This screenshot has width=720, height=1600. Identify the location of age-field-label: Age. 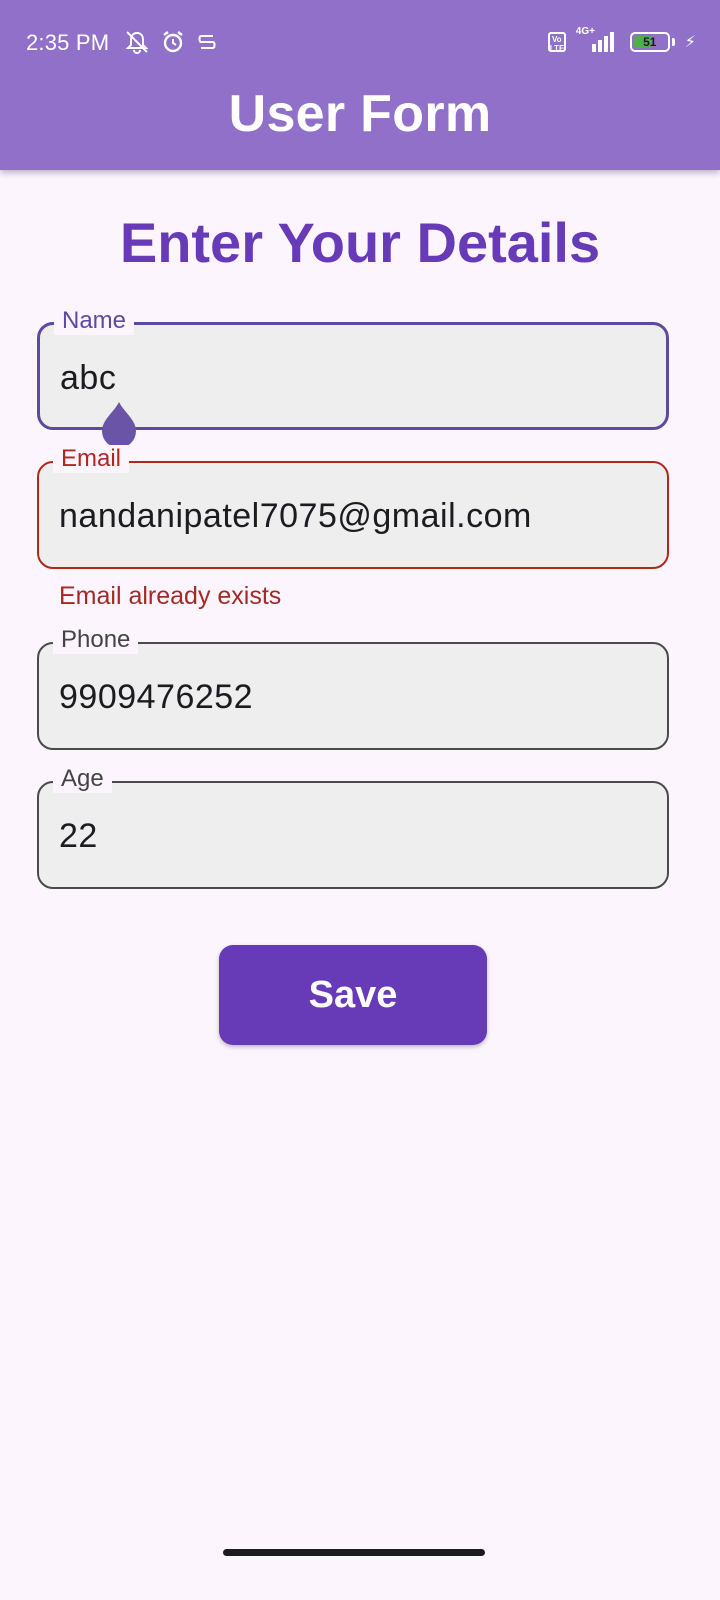
(82, 779).